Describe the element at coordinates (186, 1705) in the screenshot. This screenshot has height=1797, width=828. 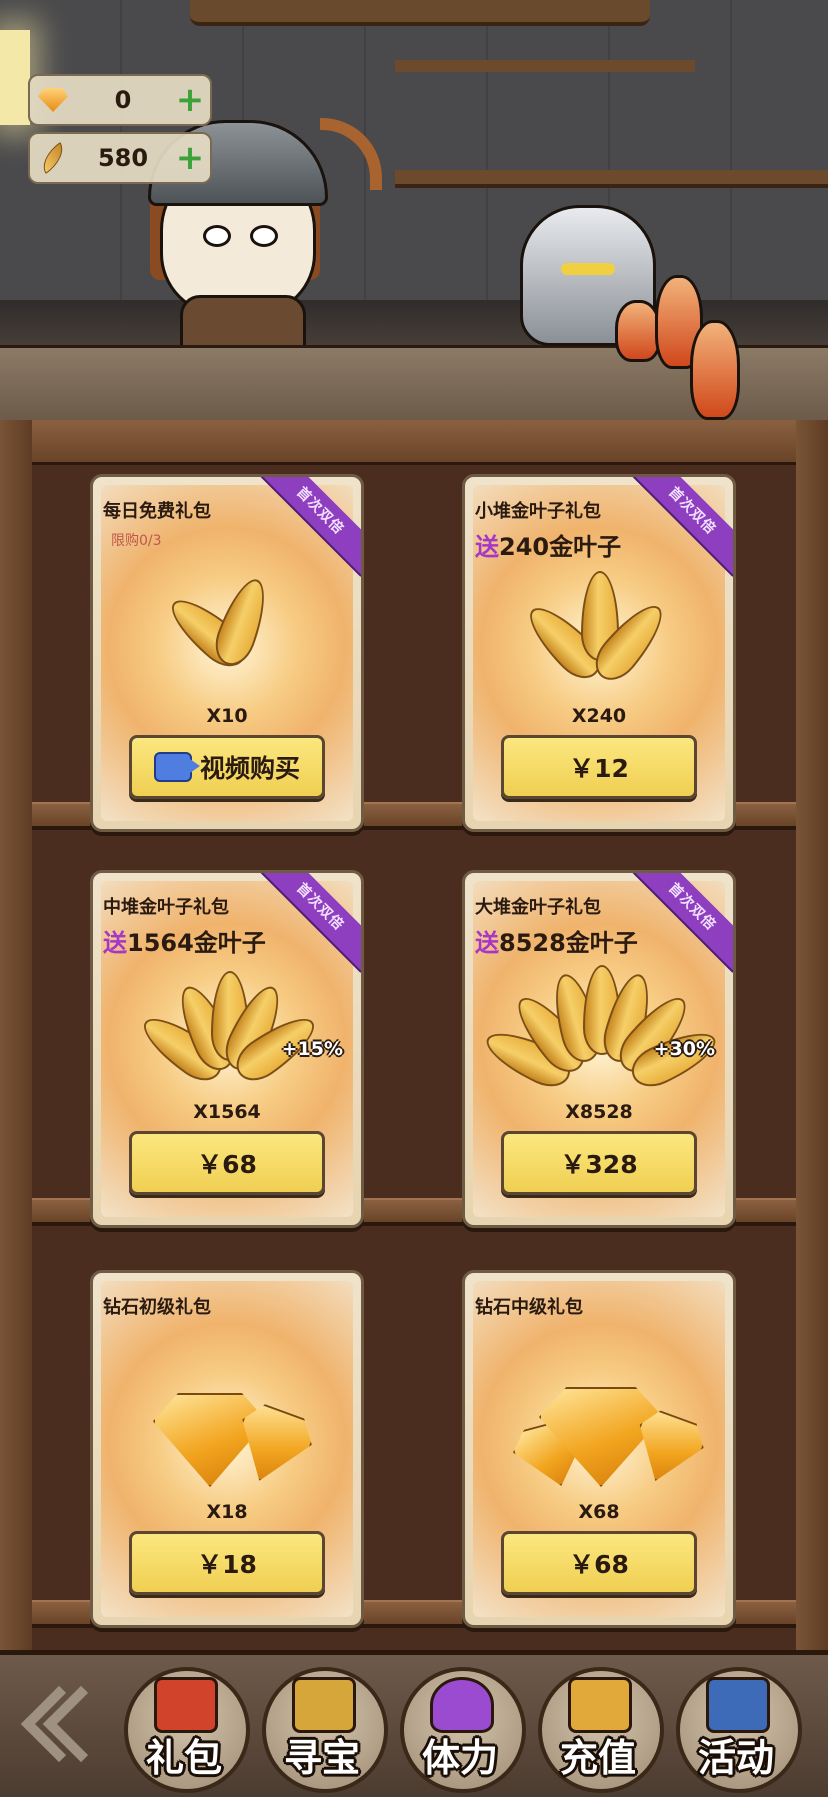
I see `gift-box-icon` at that location.